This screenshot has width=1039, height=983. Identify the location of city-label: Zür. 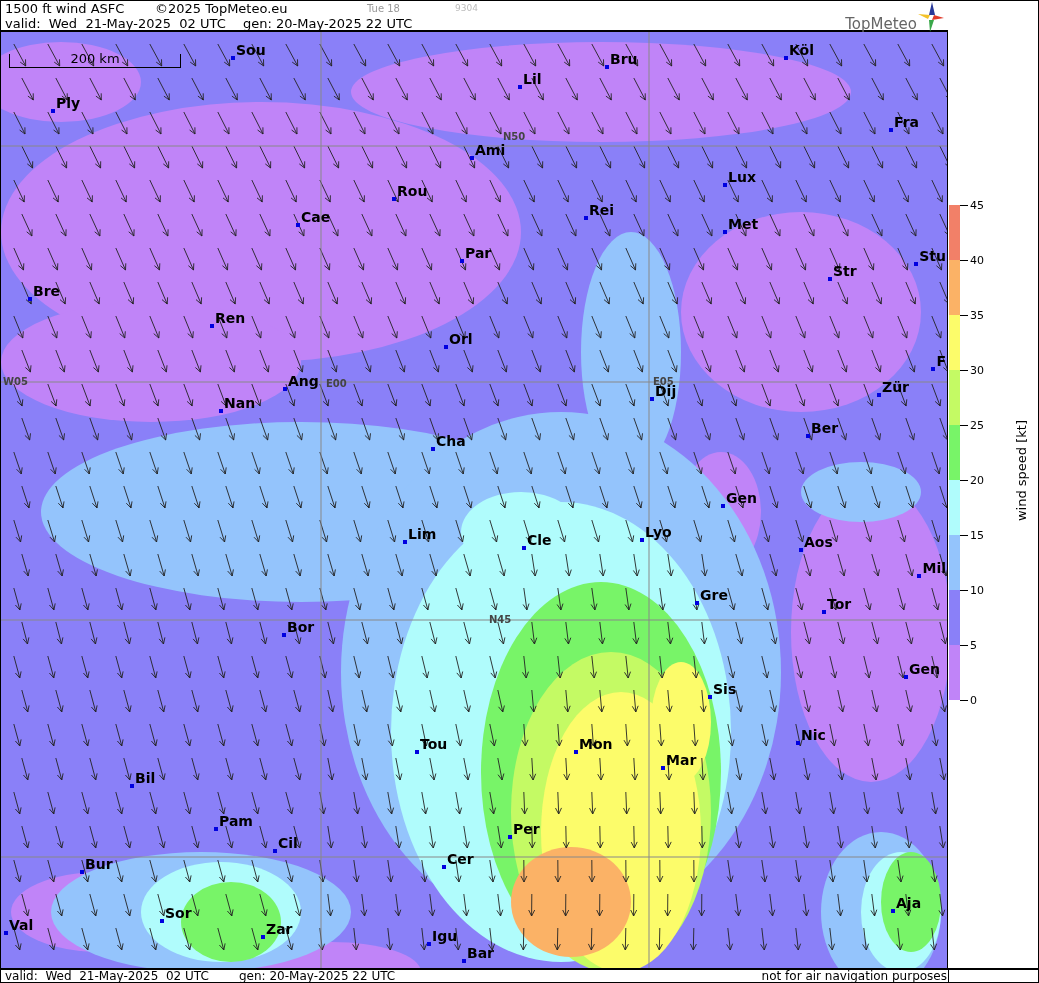
(896, 387).